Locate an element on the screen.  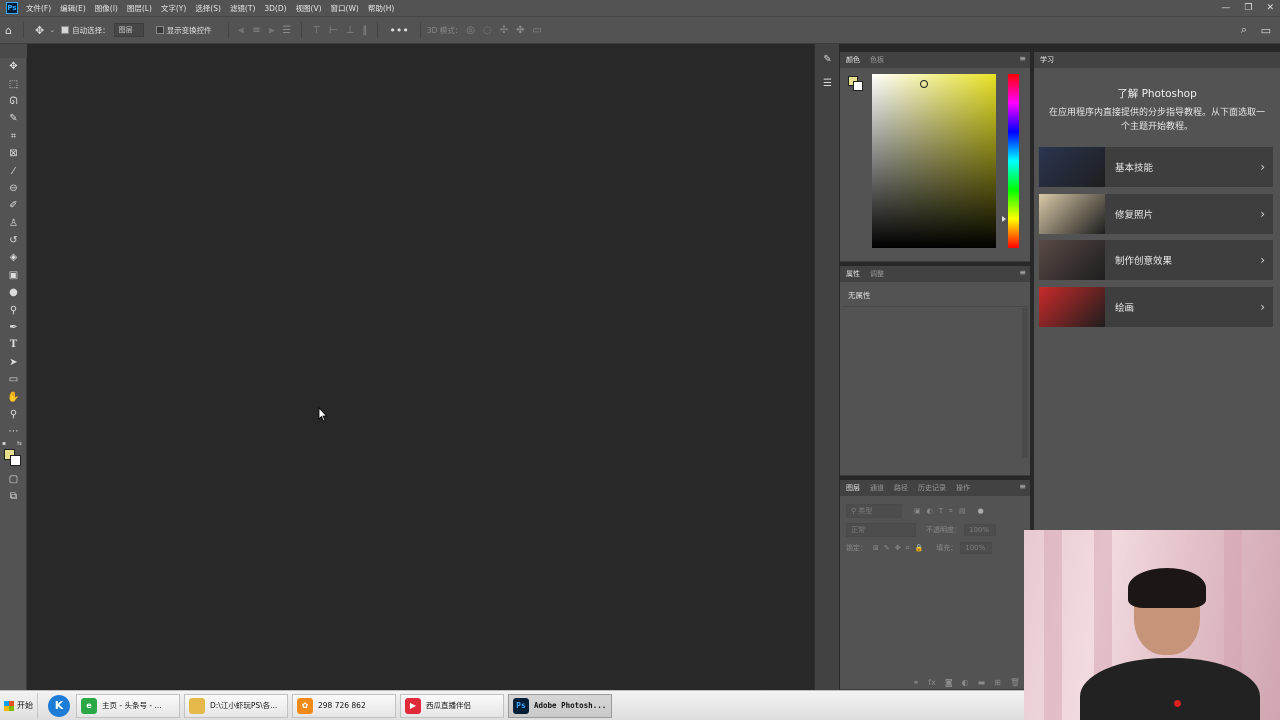
align-center-icon: ≡ is located at coordinates (256, 30).